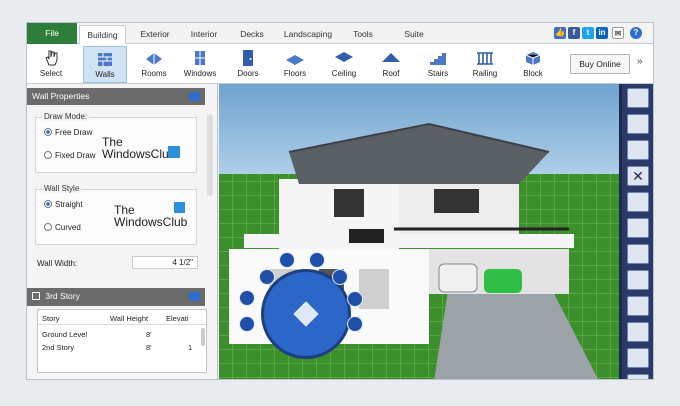 Image resolution: width=680 pixels, height=406 pixels. What do you see at coordinates (638, 306) in the screenshot?
I see `layers-icon` at bounding box center [638, 306].